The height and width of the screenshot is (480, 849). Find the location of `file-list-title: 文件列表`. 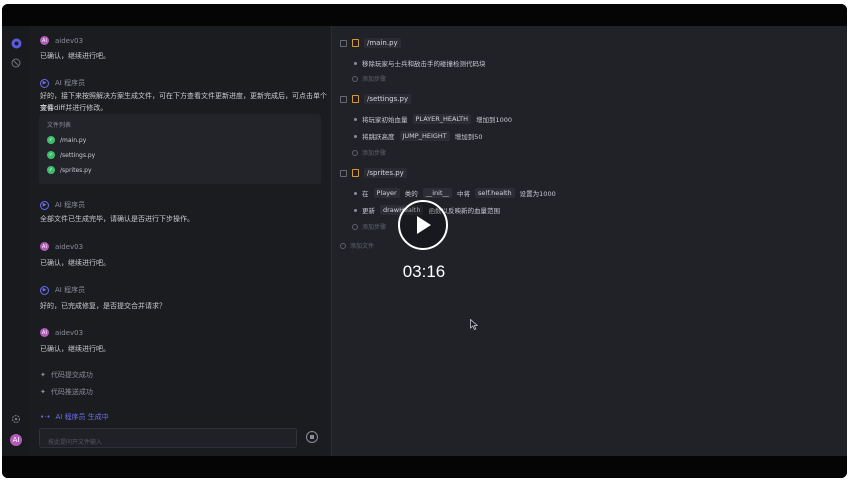

file-list-title: 文件列表 is located at coordinates (59, 125).